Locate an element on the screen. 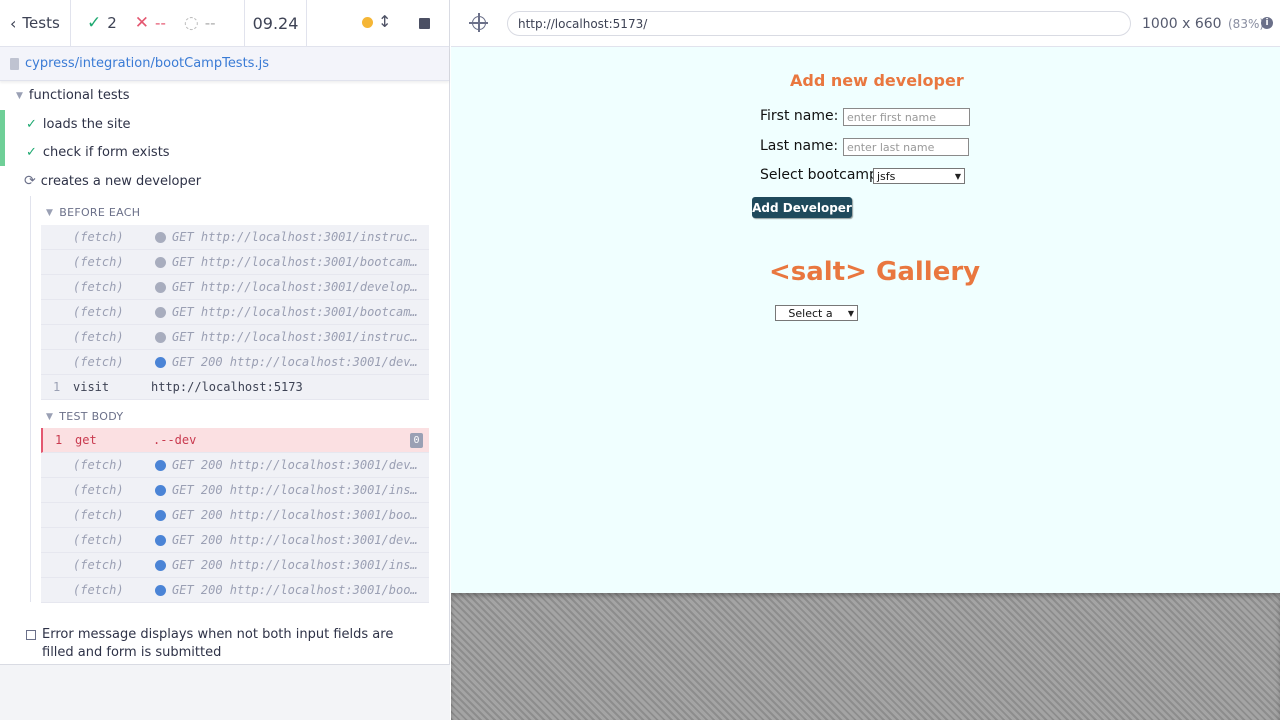  chevron-left-icon: ‹ is located at coordinates (13, 23).